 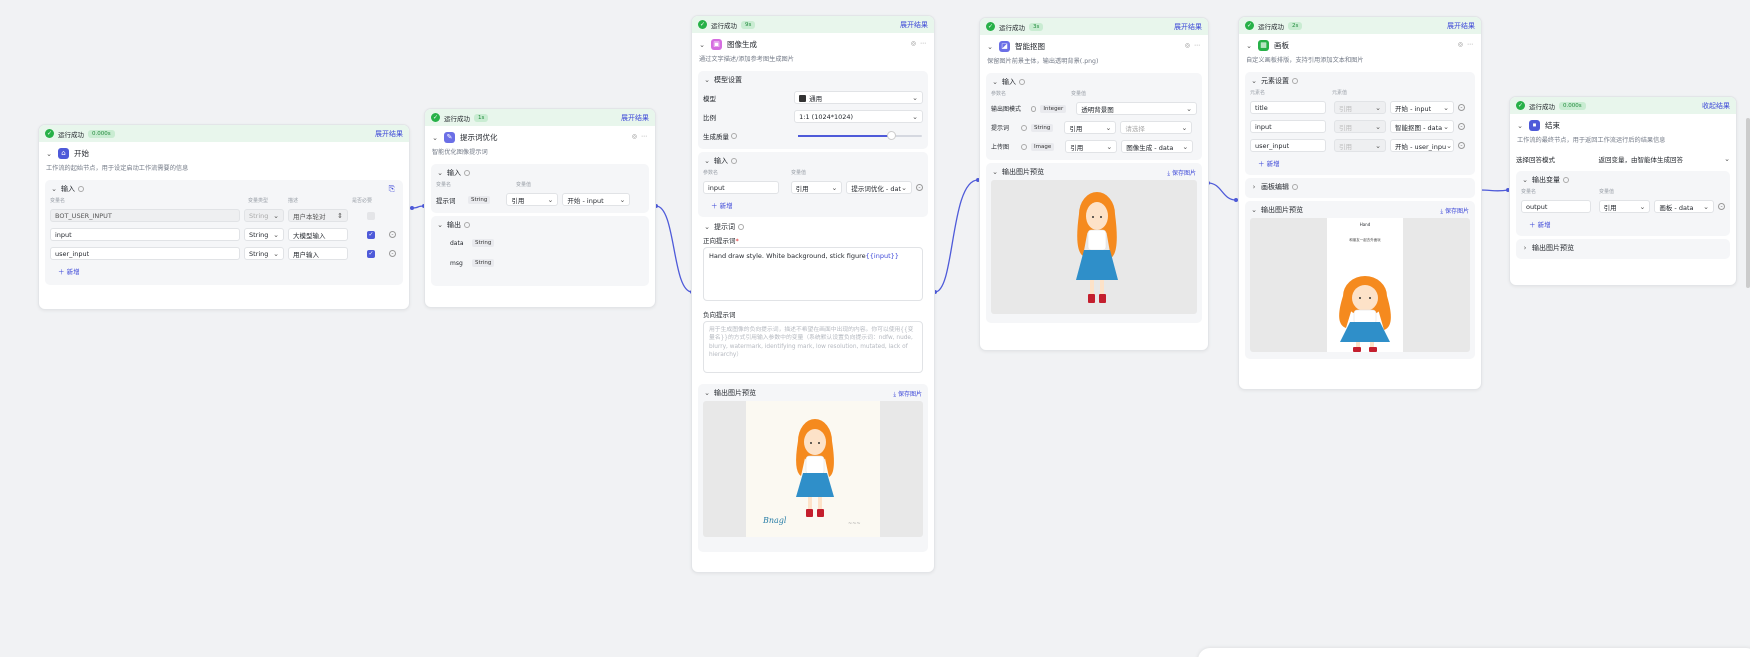 I want to click on node-description: 工作流的起始节点，用于设定启动工作流需要的信息, so click(x=117, y=168).